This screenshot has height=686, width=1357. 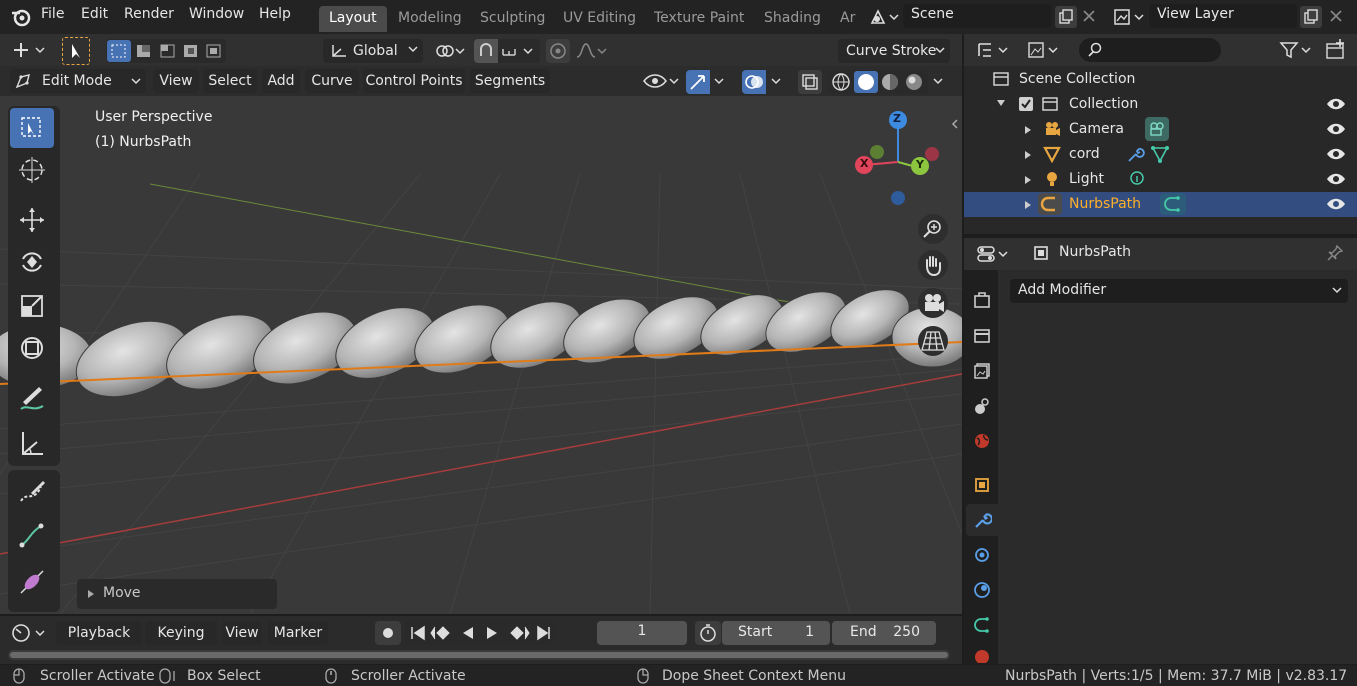 What do you see at coordinates (32, 262) in the screenshot?
I see `rotate-tool-icon` at bounding box center [32, 262].